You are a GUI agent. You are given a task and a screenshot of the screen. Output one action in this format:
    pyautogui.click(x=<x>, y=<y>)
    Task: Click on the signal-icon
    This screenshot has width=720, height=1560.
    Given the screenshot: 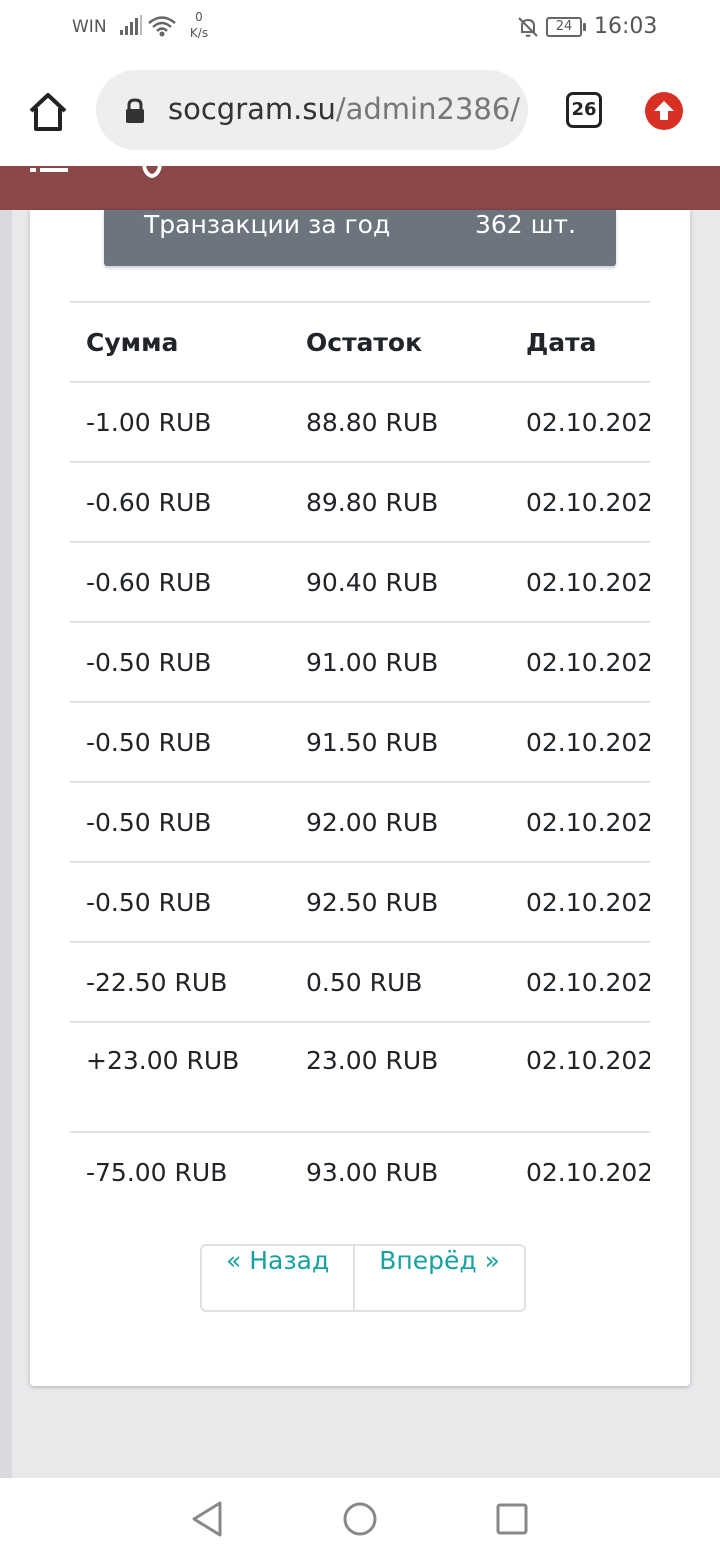 What is the action you would take?
    pyautogui.click(x=131, y=25)
    